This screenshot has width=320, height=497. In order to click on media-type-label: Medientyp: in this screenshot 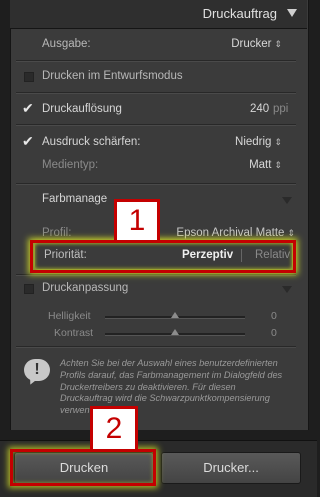, I will do `click(70, 165)`.